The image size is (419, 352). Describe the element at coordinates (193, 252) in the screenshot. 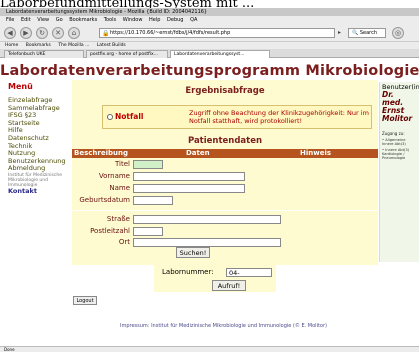

I see `search-submit-button: Suchen!` at that location.